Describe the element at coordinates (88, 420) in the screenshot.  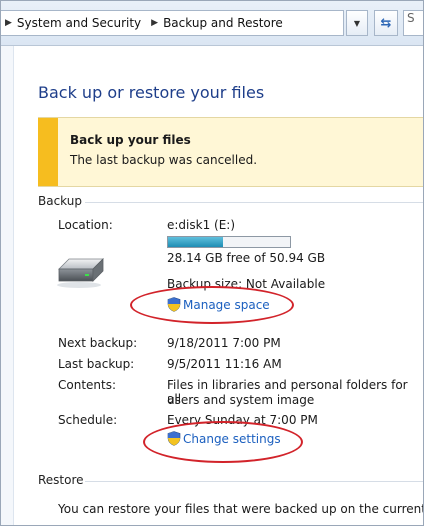
I see `schedule-label: Schedule:` at that location.